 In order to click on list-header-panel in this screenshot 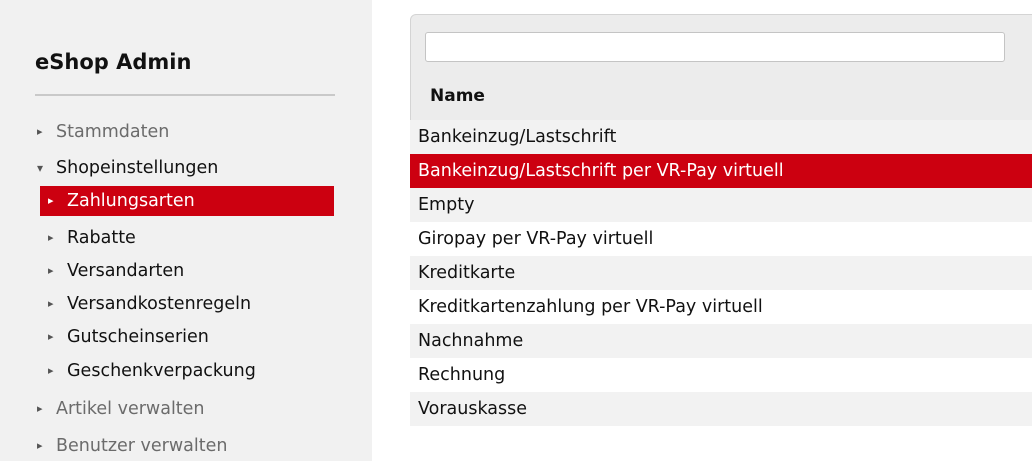, I will do `click(721, 70)`.